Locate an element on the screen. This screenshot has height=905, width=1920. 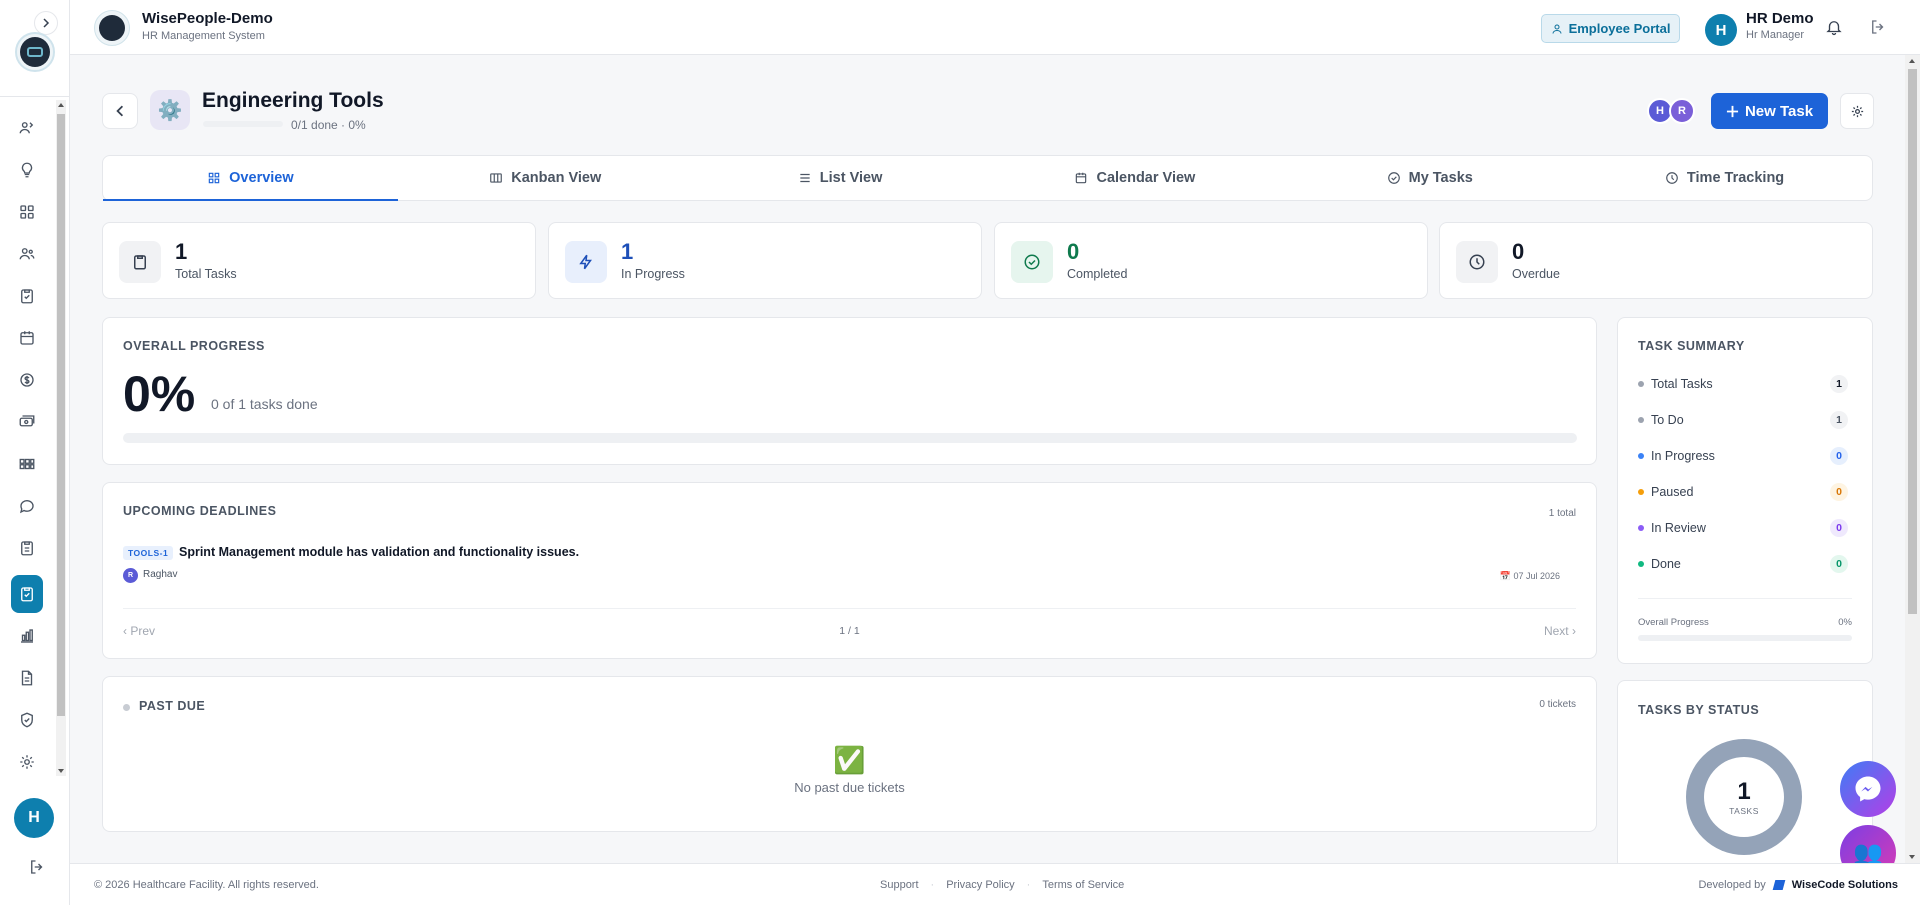
summary-row: Paused 0 is located at coordinates (1743, 492).